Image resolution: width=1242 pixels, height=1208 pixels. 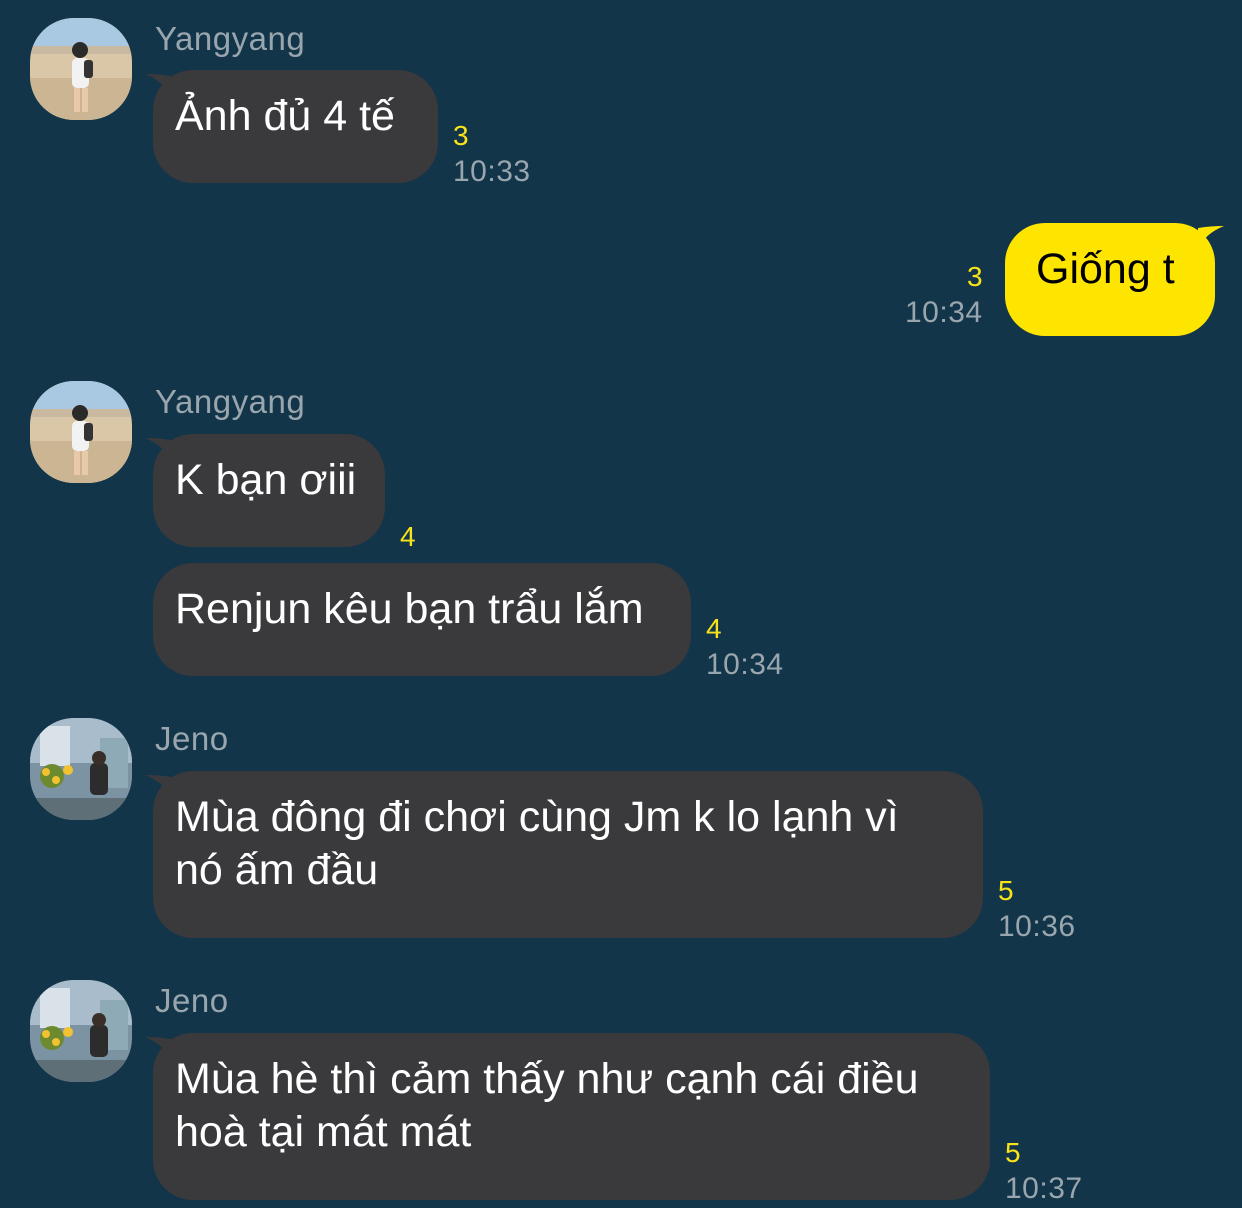 What do you see at coordinates (1105, 269) in the screenshot?
I see `message-text: Giống t` at bounding box center [1105, 269].